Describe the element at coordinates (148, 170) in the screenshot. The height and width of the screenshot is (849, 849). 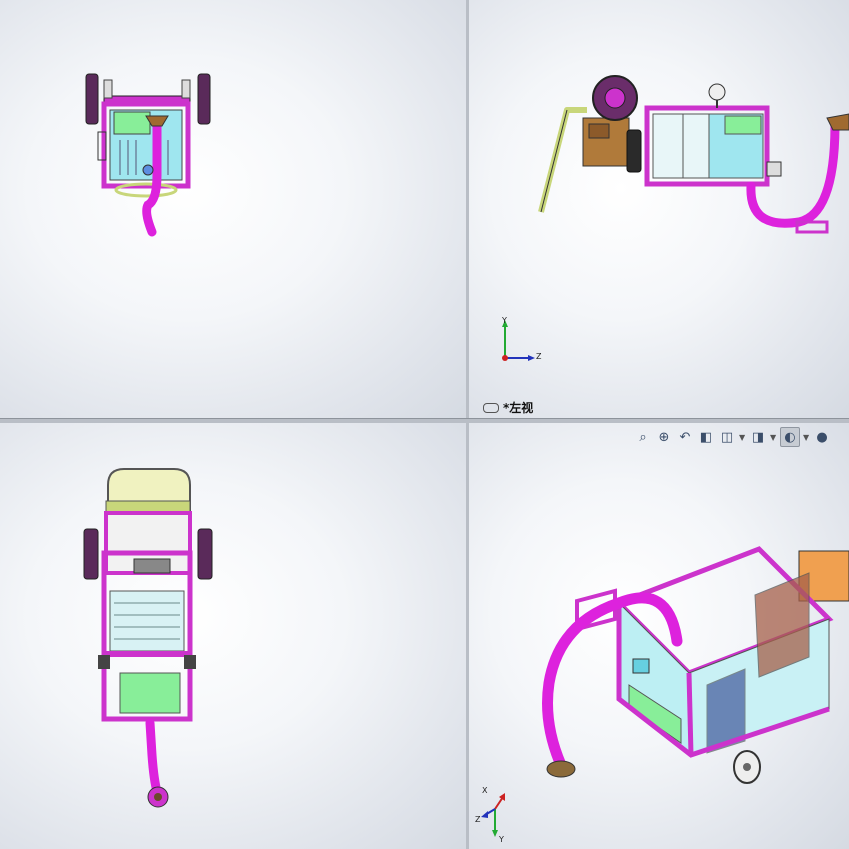
I see `valve` at that location.